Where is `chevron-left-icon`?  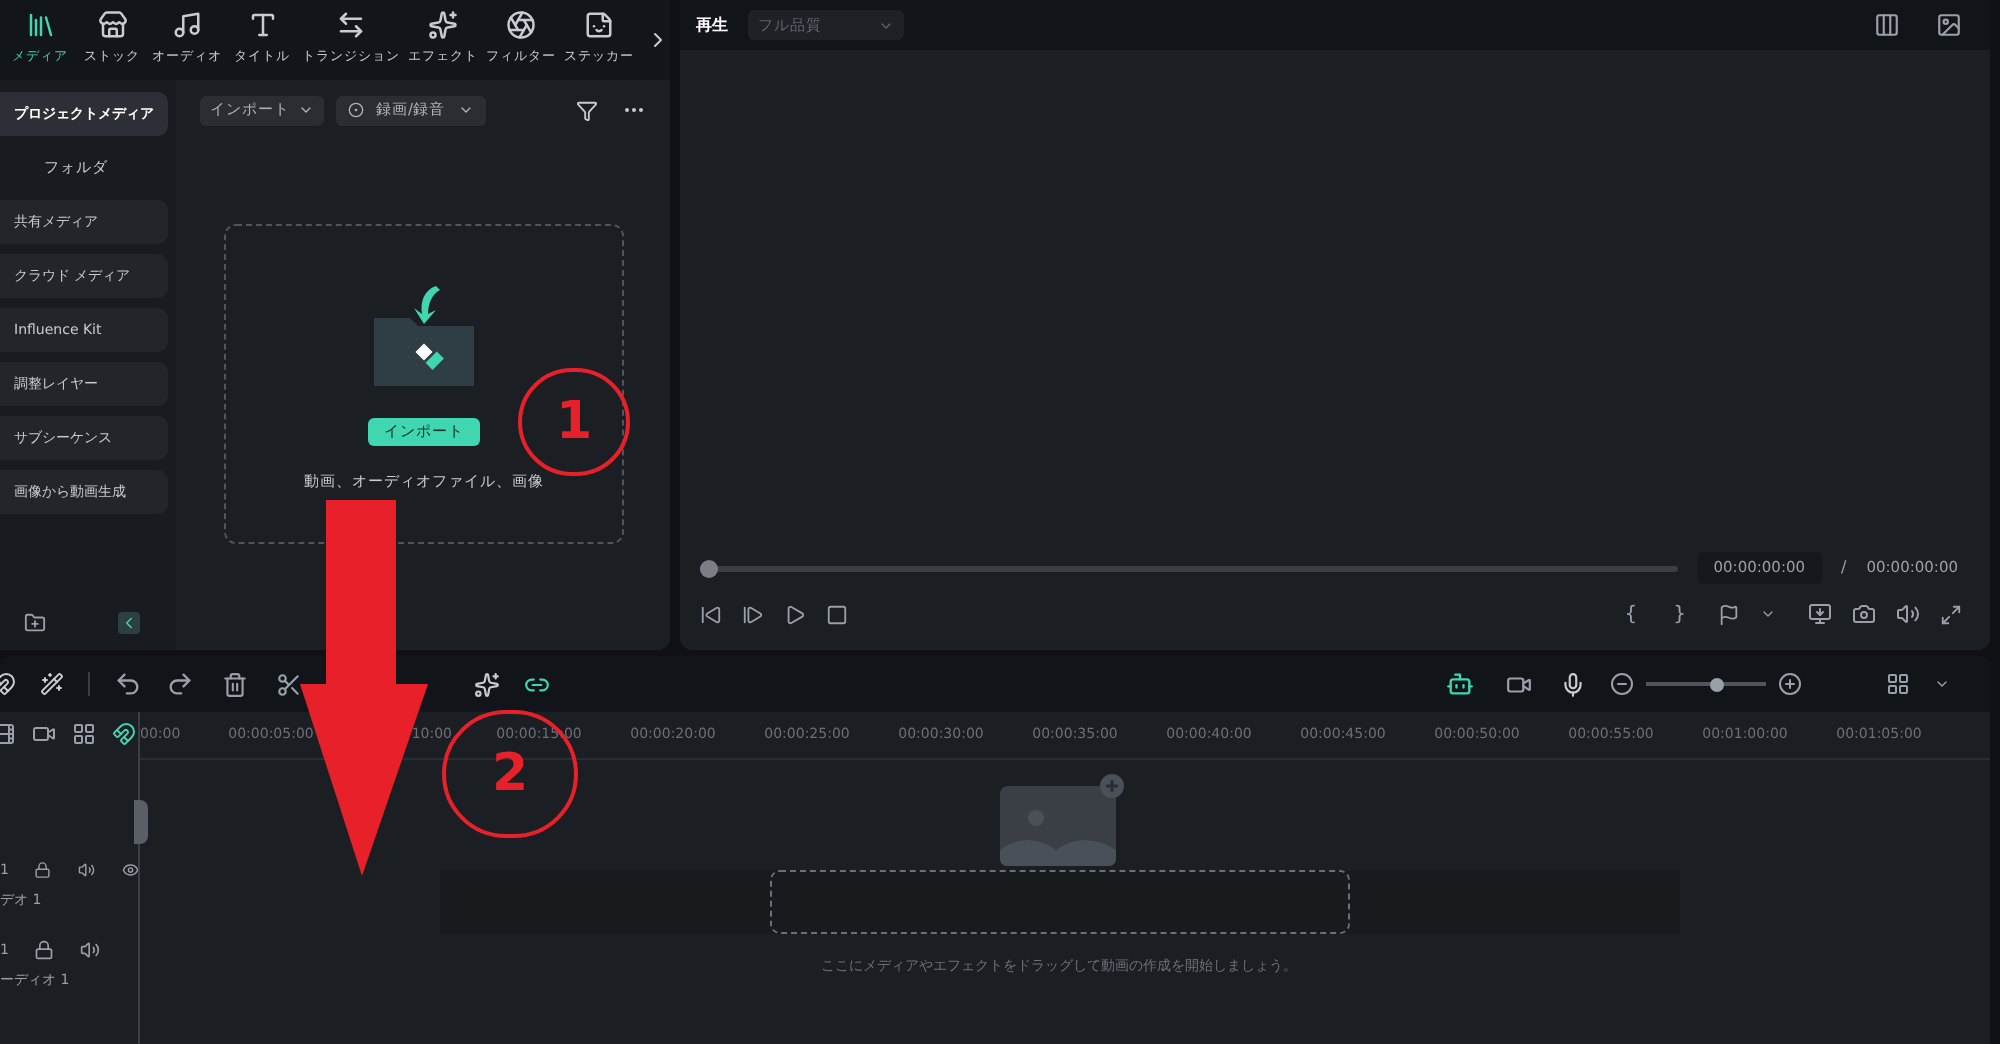 chevron-left-icon is located at coordinates (129, 623).